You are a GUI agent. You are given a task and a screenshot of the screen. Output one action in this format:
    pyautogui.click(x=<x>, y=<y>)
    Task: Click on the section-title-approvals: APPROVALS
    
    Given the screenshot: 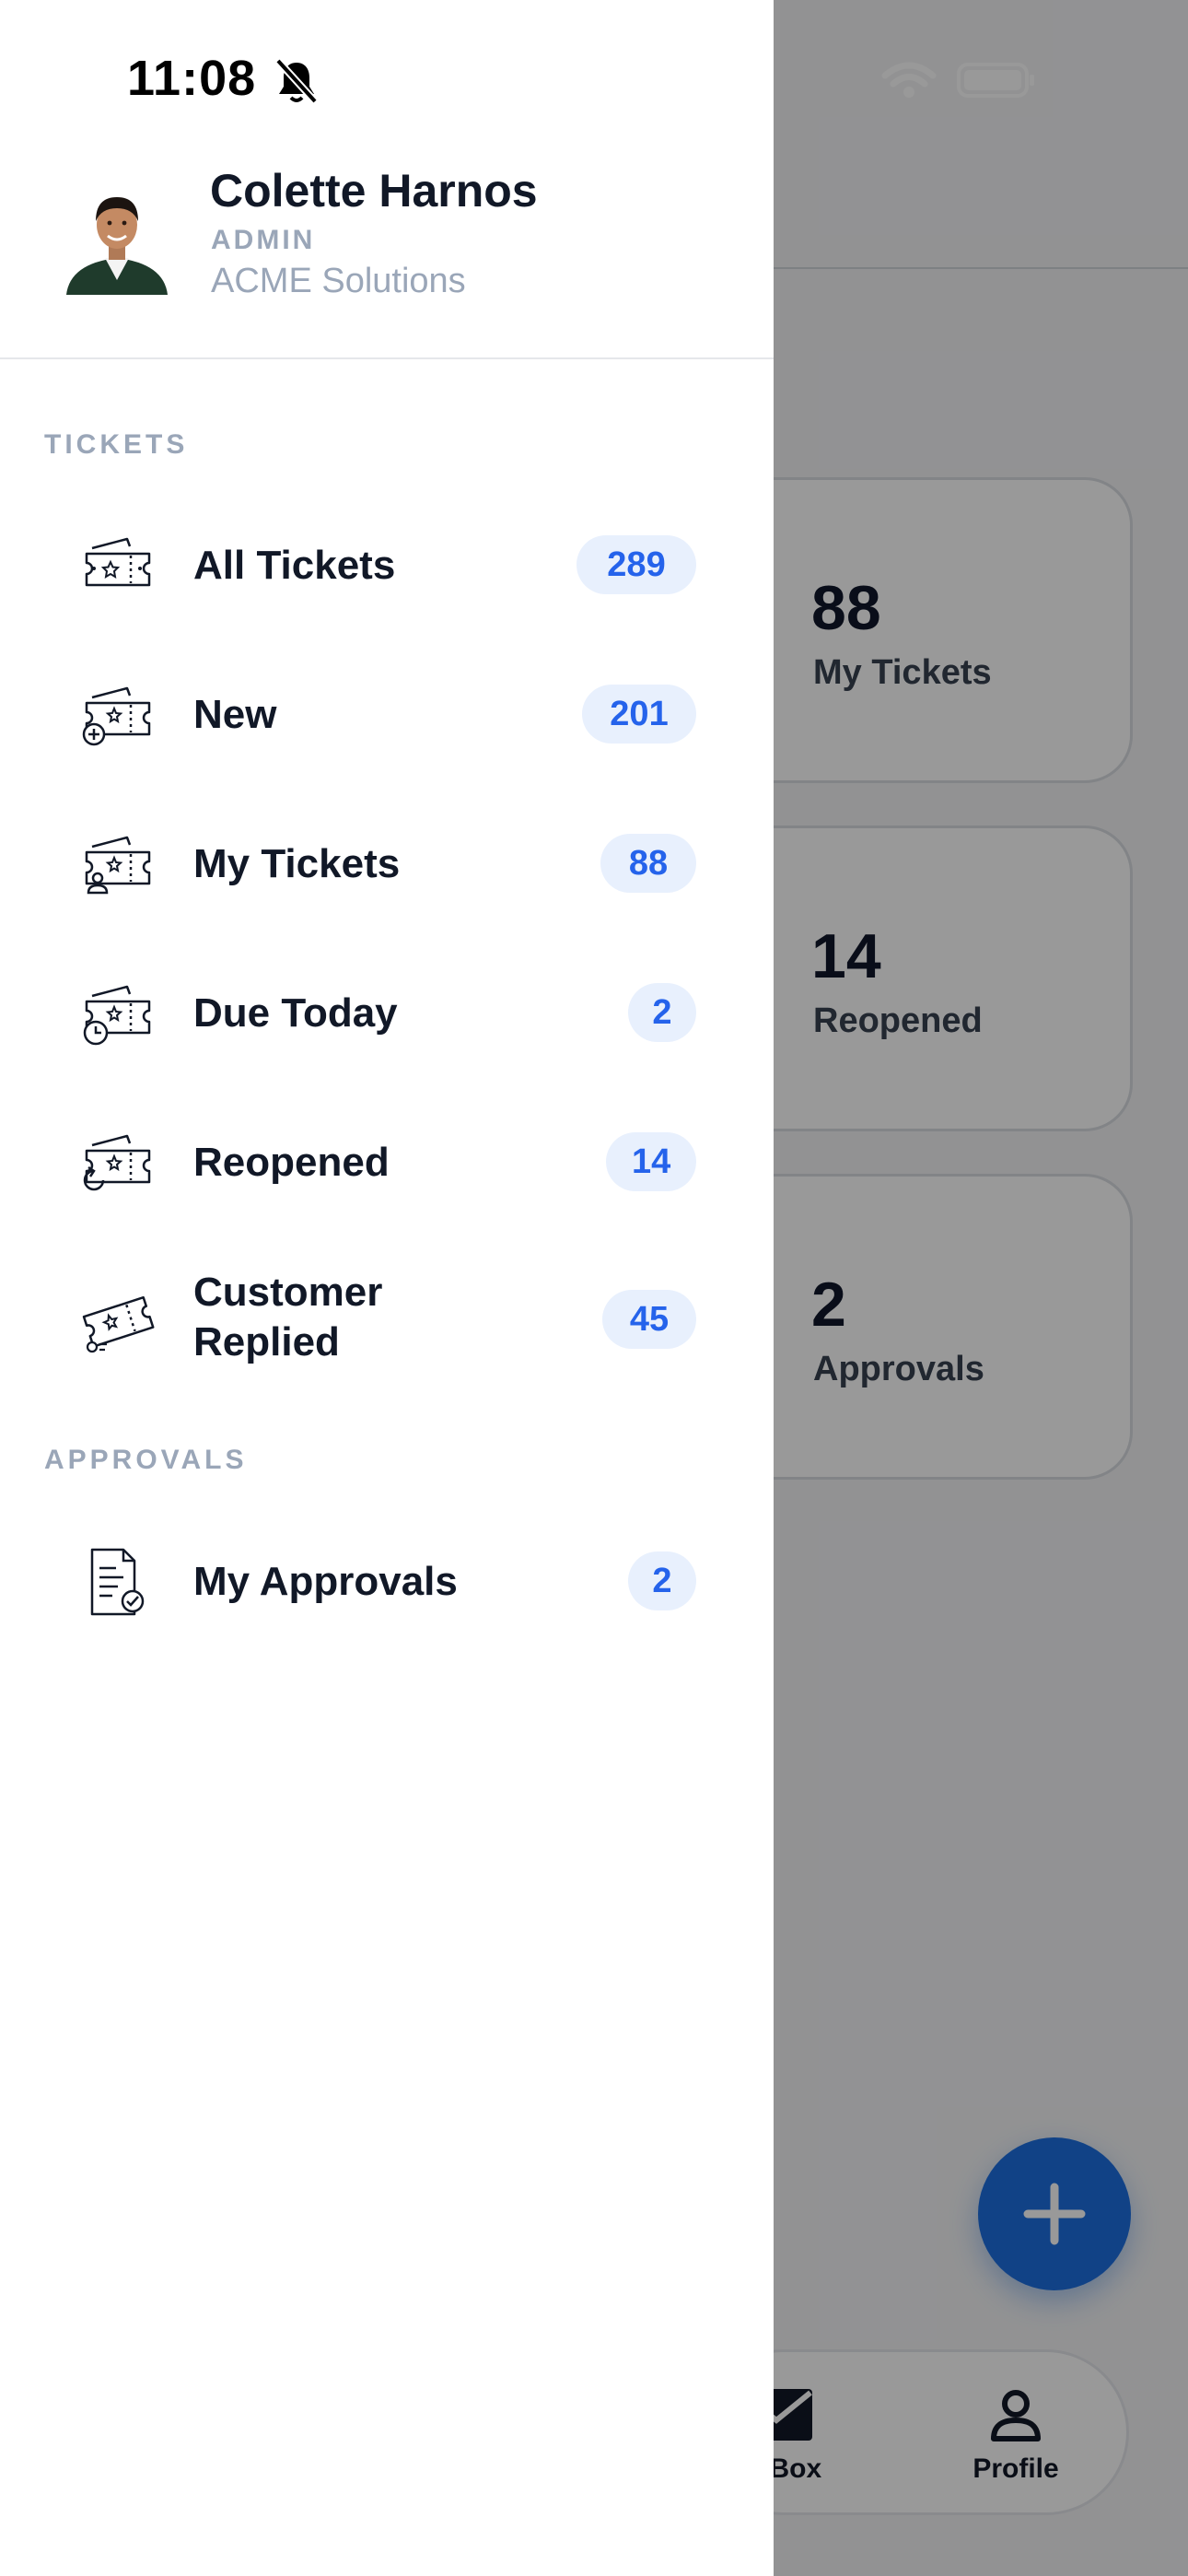 What is the action you would take?
    pyautogui.click(x=146, y=1460)
    